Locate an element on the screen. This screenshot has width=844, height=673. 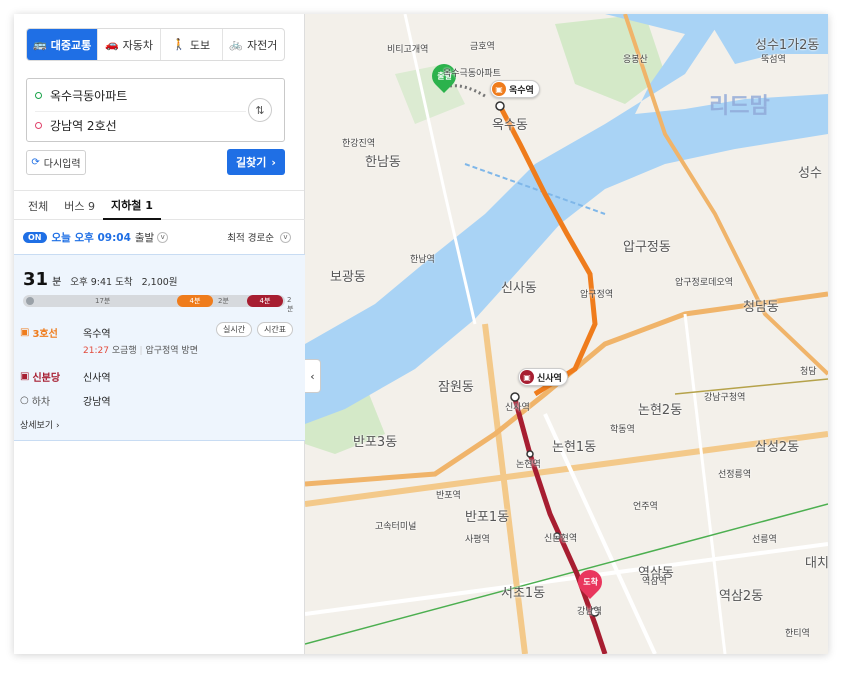
route-input-box: 옥수극동아파트 강남역 2호선 ⇅ is located at coordinates (155, 110).